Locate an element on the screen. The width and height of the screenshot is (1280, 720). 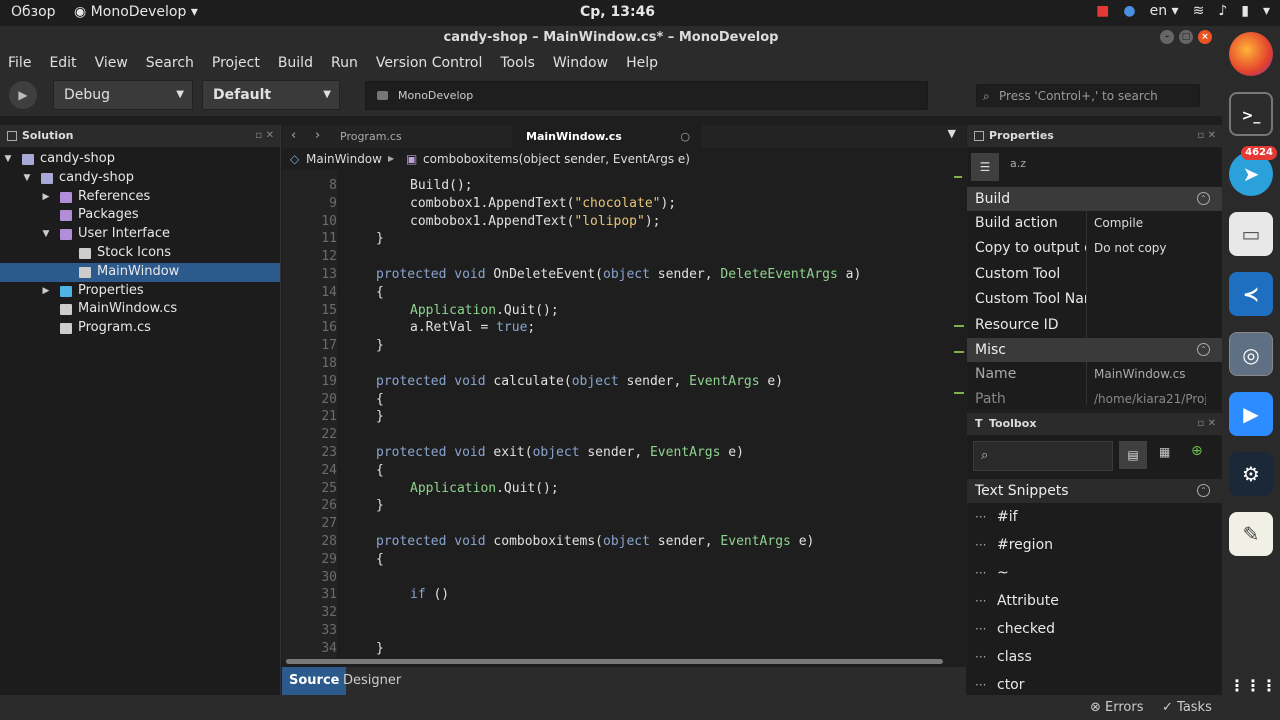
zoom-icon: ▶ is located at coordinates (1251, 414).